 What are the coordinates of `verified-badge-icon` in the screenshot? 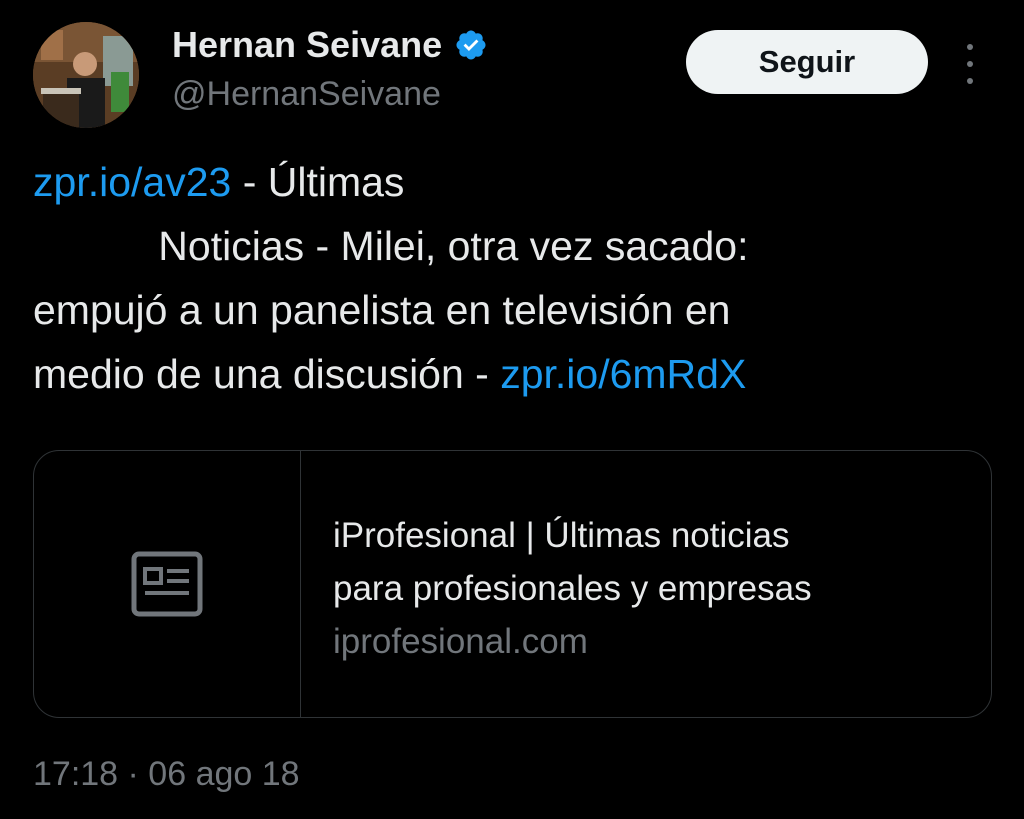 It's located at (471, 45).